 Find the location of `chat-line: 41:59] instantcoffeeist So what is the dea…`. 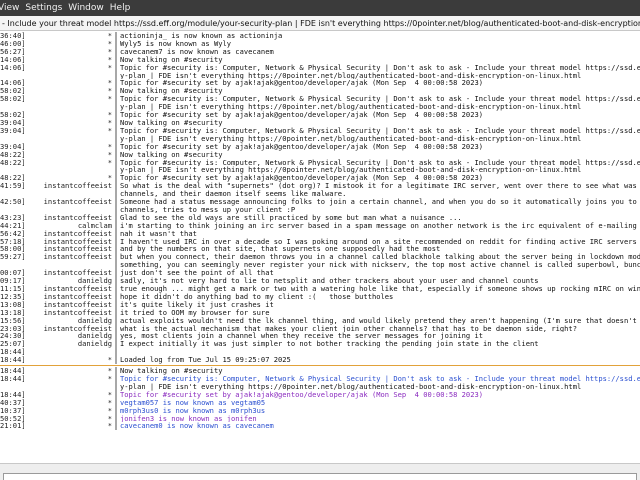

chat-line: 41:59] instantcoffeeist So what is the dea… is located at coordinates (320, 186).